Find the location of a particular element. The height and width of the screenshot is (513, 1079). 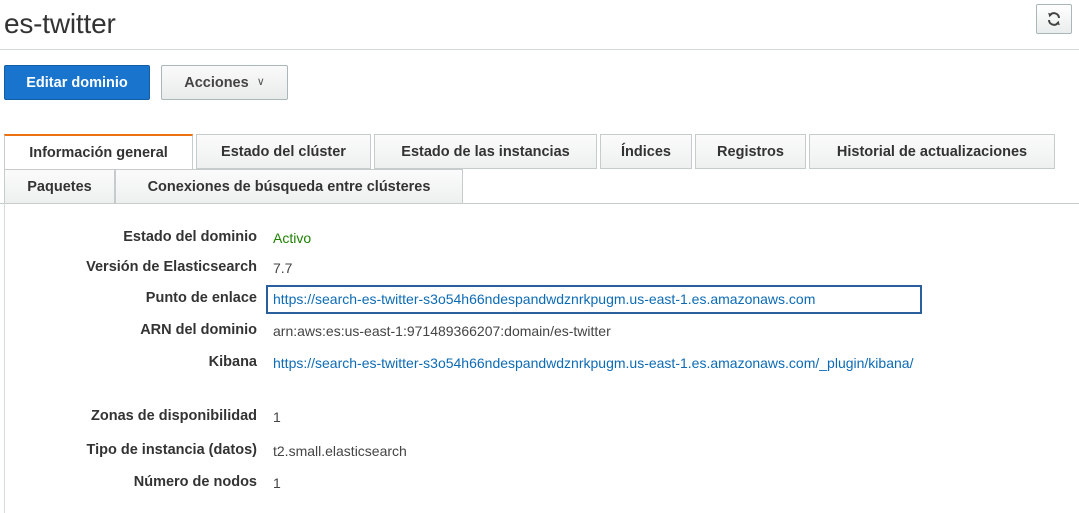

tab-logs: Registros is located at coordinates (750, 151).